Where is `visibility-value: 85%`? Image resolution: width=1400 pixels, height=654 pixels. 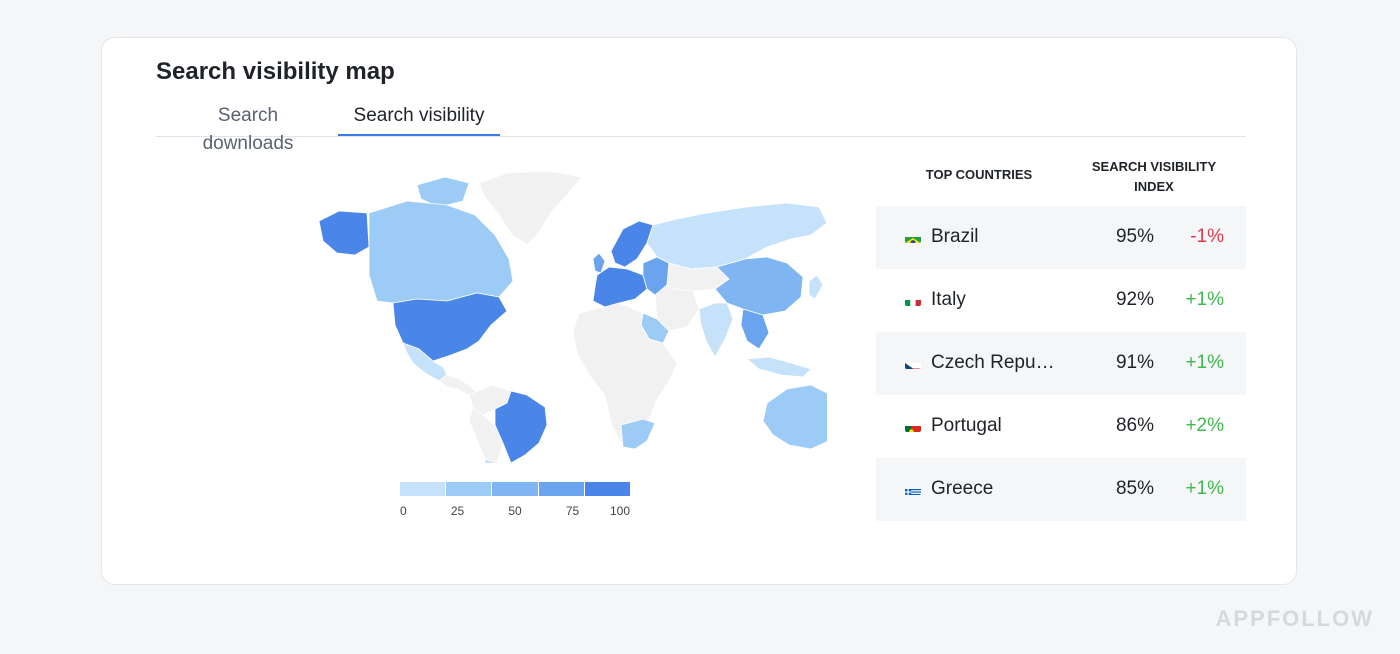 visibility-value: 85% is located at coordinates (1134, 488).